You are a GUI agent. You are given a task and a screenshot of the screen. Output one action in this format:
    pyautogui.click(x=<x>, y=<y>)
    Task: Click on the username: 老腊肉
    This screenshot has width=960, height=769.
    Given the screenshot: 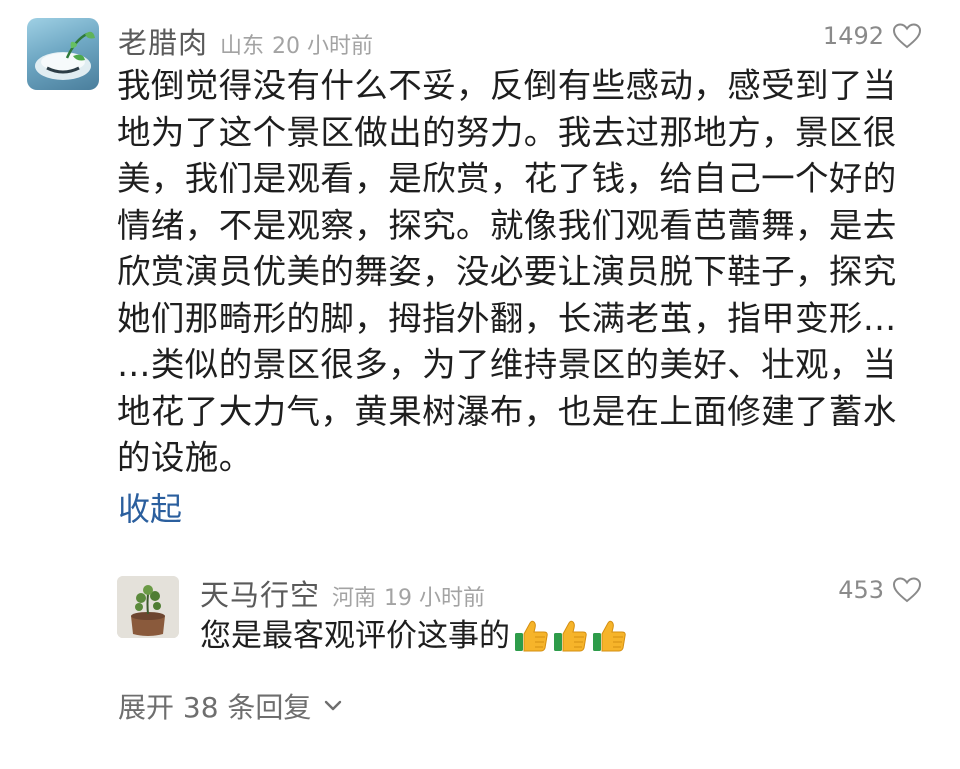 What is the action you would take?
    pyautogui.click(x=163, y=41)
    